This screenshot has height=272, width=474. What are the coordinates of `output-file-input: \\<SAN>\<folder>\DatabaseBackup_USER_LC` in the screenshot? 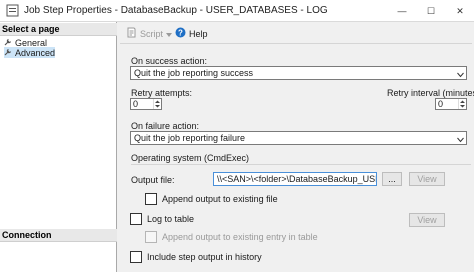 It's located at (295, 179).